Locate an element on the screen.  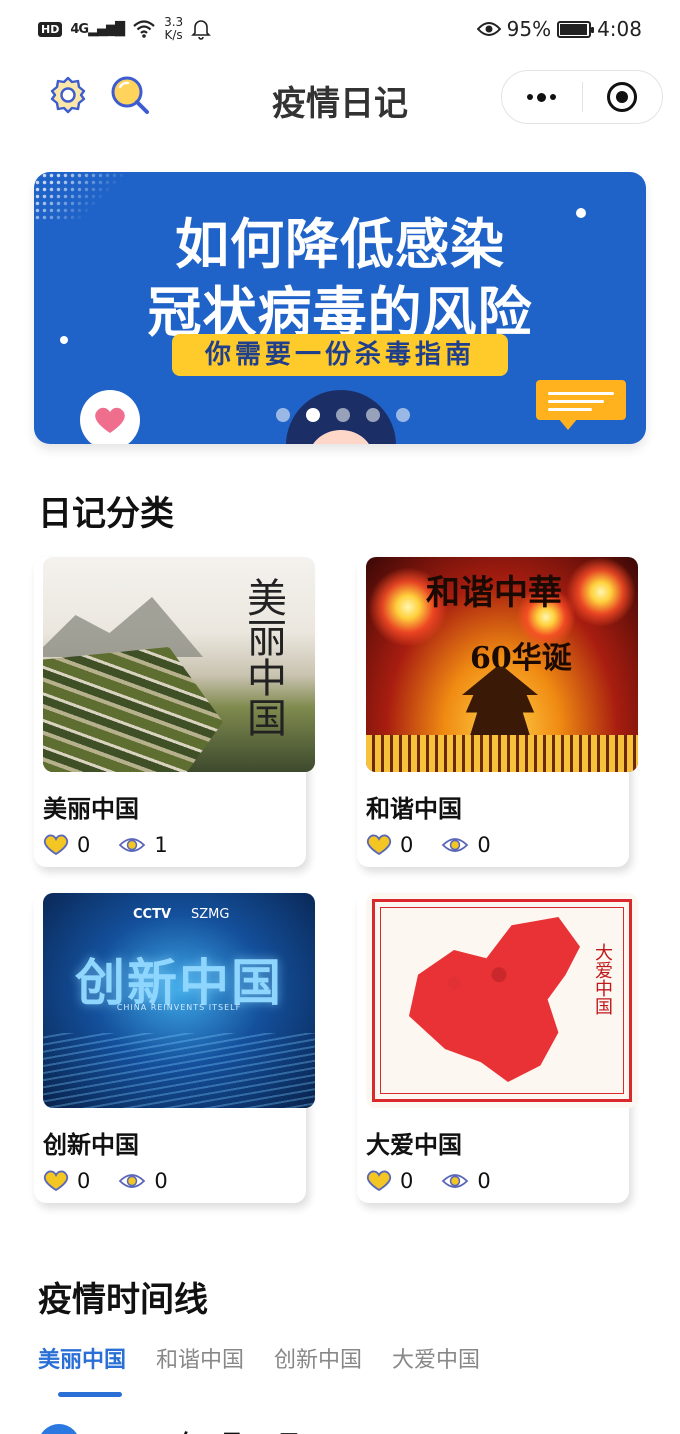
carousel-indicators is located at coordinates (340, 415).